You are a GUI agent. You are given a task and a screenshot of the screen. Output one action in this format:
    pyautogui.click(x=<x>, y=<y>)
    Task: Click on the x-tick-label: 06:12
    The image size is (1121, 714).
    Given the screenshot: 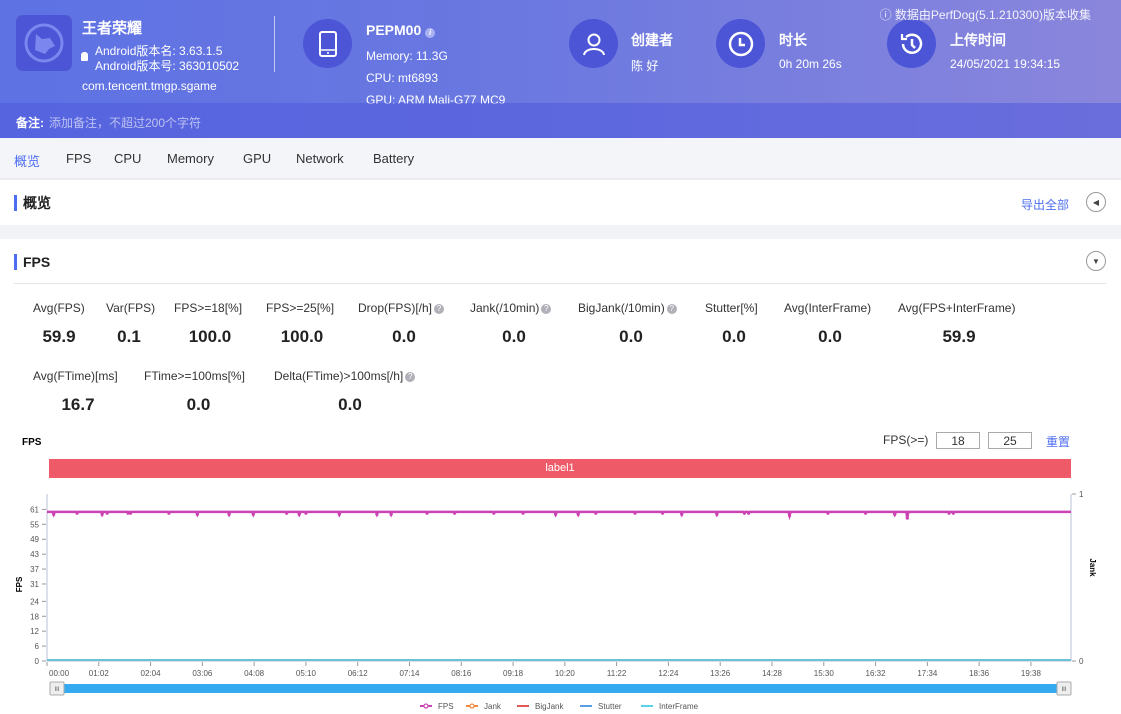 What is the action you would take?
    pyautogui.click(x=358, y=673)
    